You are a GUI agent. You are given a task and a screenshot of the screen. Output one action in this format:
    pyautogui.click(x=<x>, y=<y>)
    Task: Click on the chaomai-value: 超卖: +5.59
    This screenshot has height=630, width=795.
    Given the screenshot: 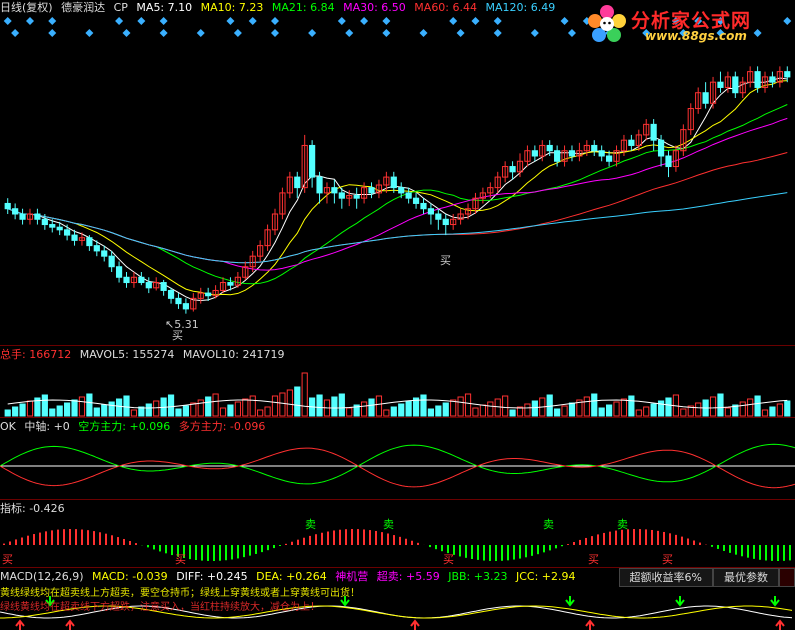 What is the action you would take?
    pyautogui.click(x=408, y=576)
    